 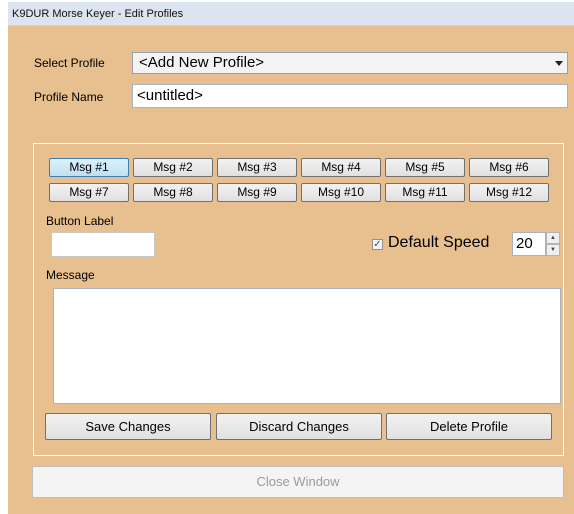 I want to click on select-profile-label: Select Profile, so click(x=69, y=63).